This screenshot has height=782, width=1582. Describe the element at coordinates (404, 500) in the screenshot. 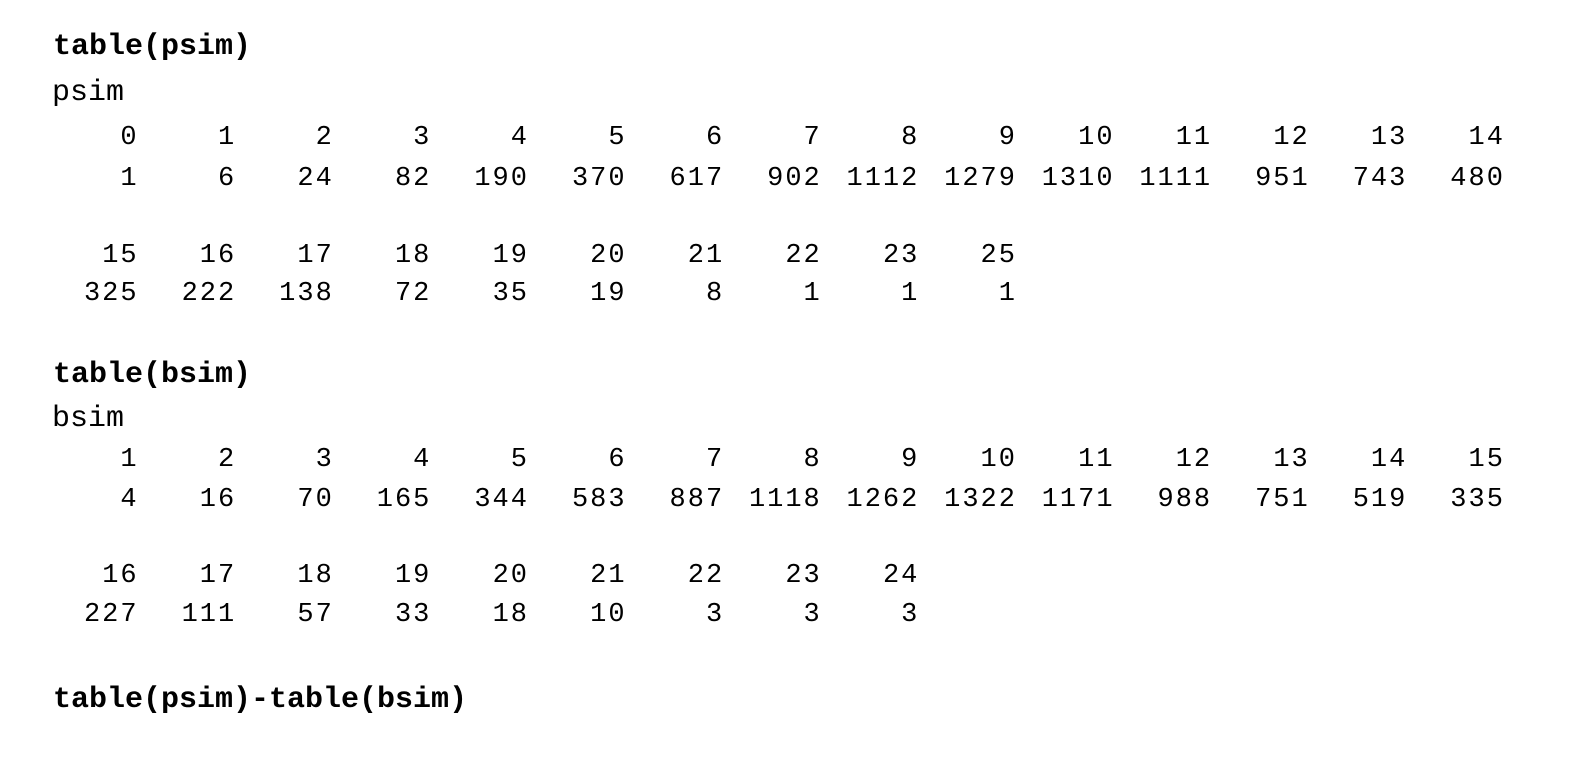

I see `table-count-cell: 165` at that location.